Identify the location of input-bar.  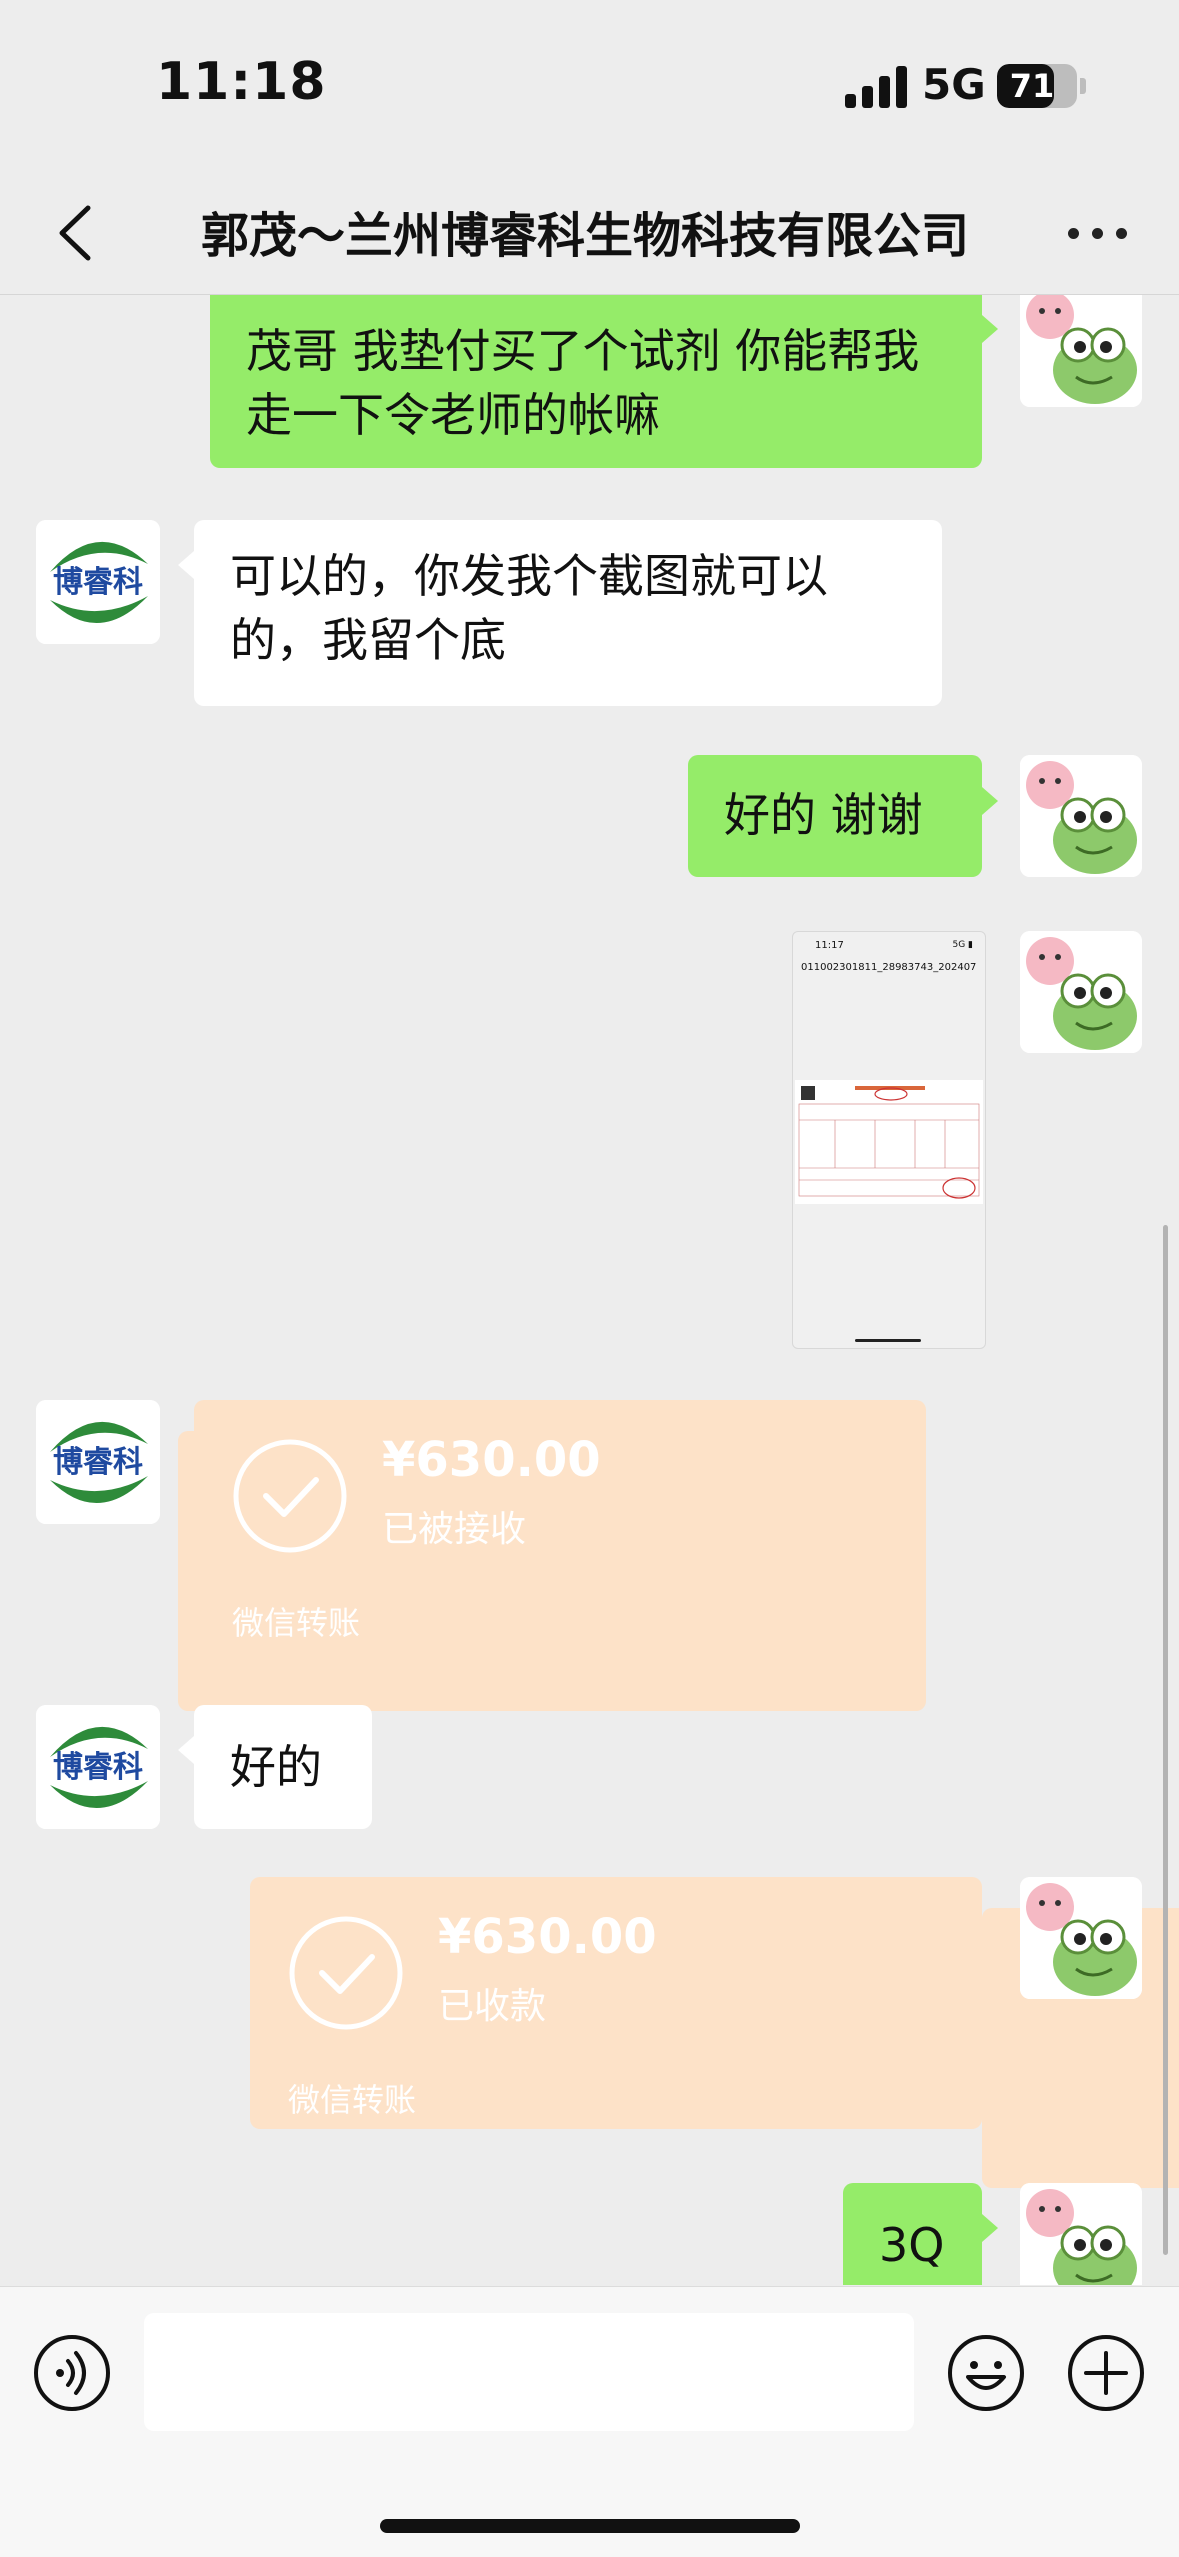
(589, 2421).